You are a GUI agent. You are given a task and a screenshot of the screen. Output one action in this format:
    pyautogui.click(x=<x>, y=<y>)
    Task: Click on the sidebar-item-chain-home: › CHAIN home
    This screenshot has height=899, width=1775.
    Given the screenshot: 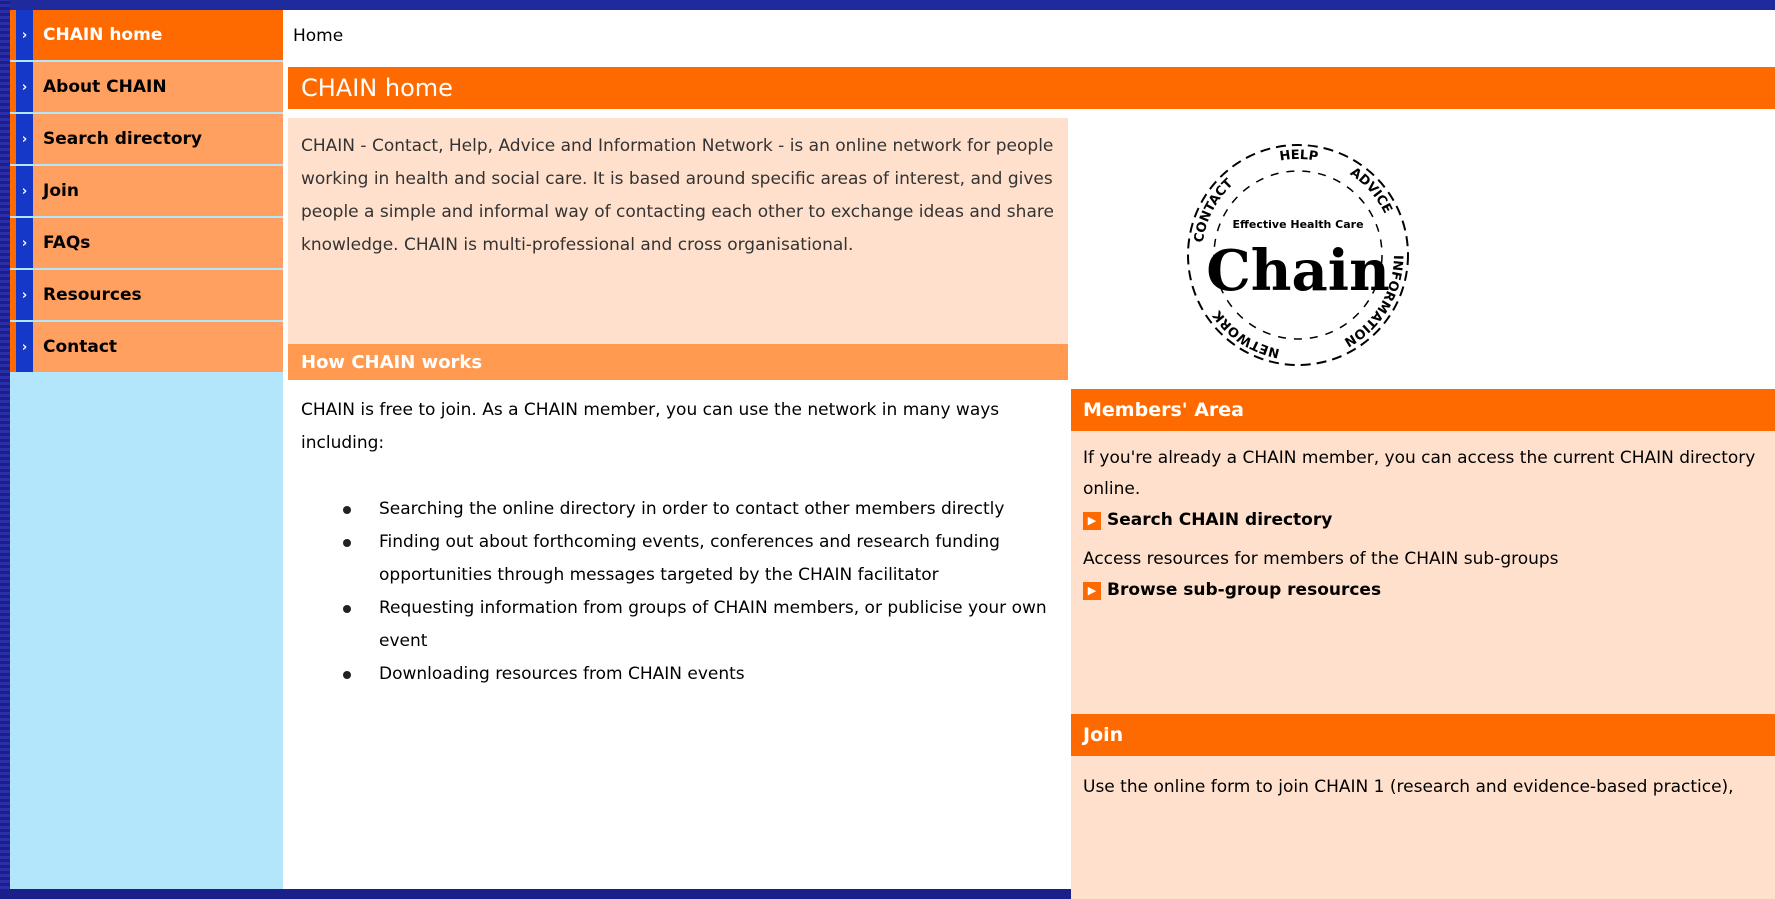 What is the action you would take?
    pyautogui.click(x=146, y=35)
    